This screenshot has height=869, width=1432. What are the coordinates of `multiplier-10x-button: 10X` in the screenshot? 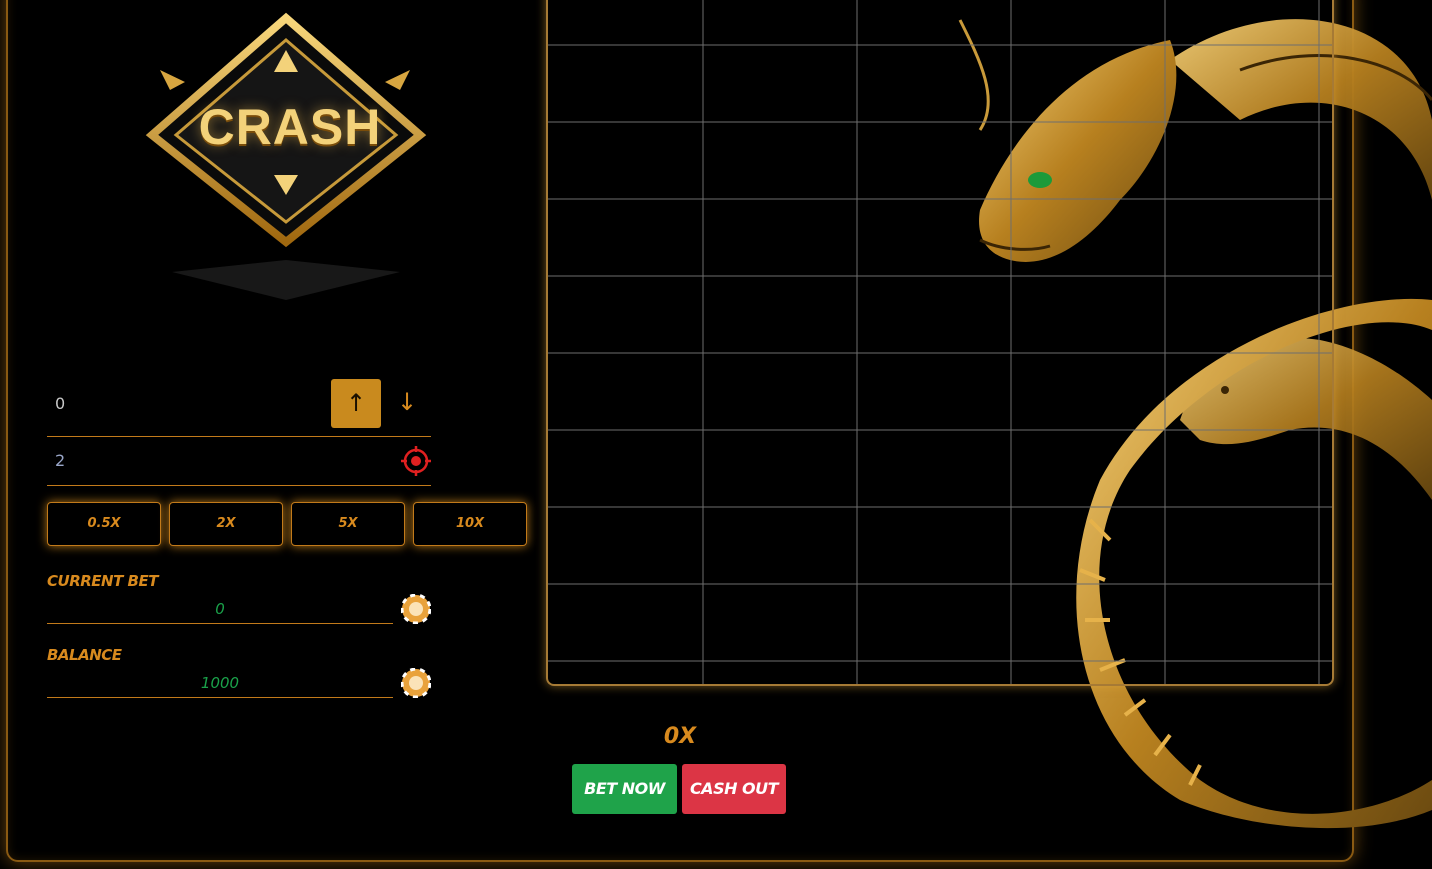 It's located at (470, 524).